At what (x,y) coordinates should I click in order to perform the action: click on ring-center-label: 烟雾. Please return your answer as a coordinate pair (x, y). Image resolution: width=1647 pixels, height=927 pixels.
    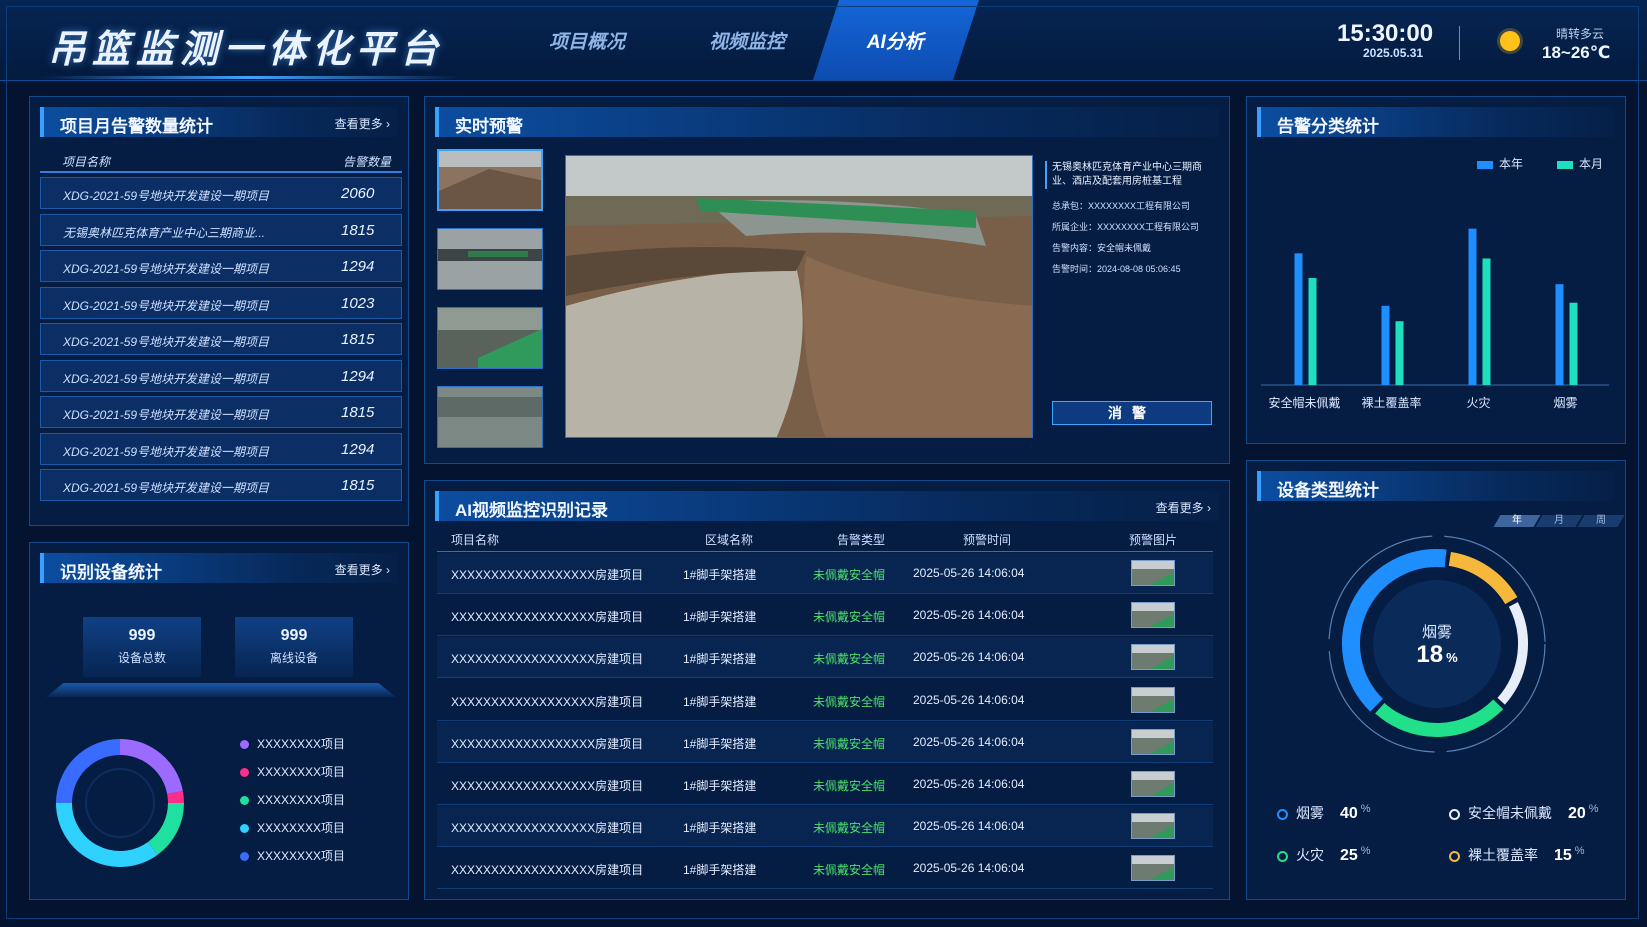
    Looking at the image, I should click on (1436, 632).